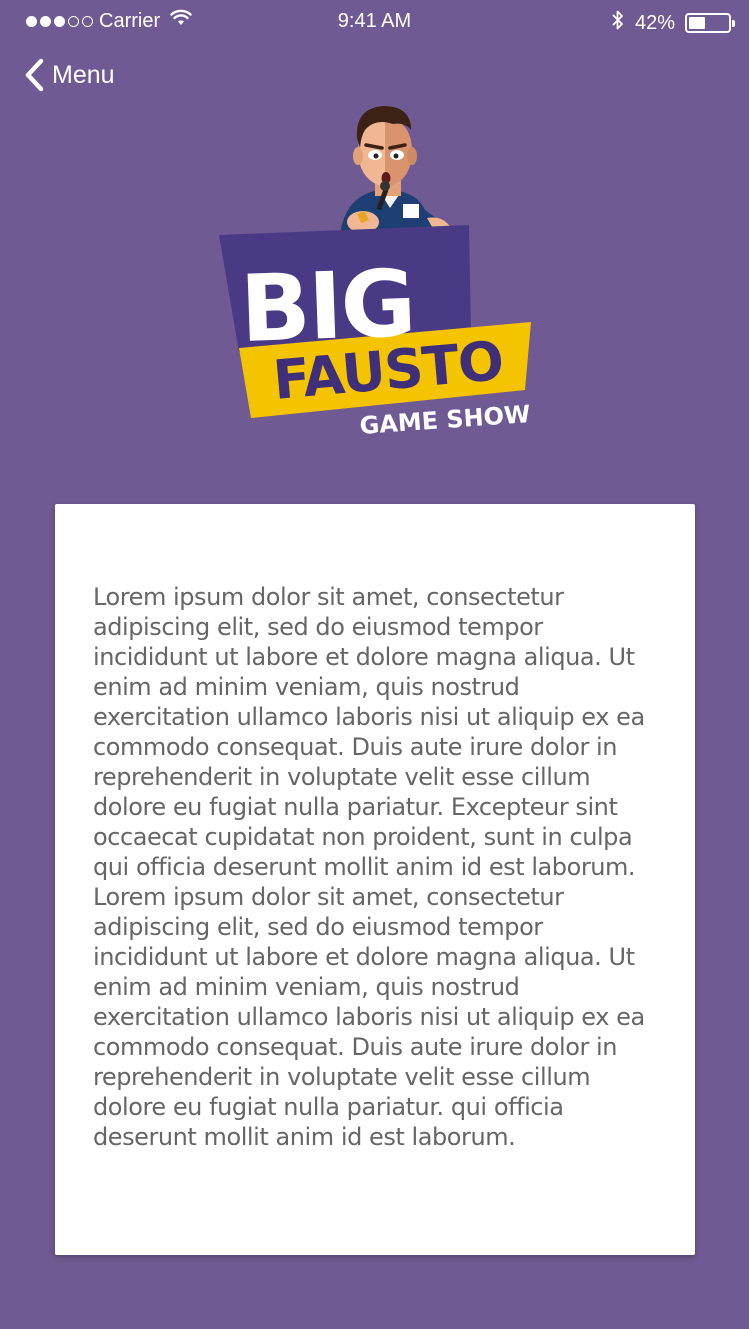 The width and height of the screenshot is (749, 1329). What do you see at coordinates (445, 420) in the screenshot?
I see `logo-subtitle-game-show: GAME SHOW` at bounding box center [445, 420].